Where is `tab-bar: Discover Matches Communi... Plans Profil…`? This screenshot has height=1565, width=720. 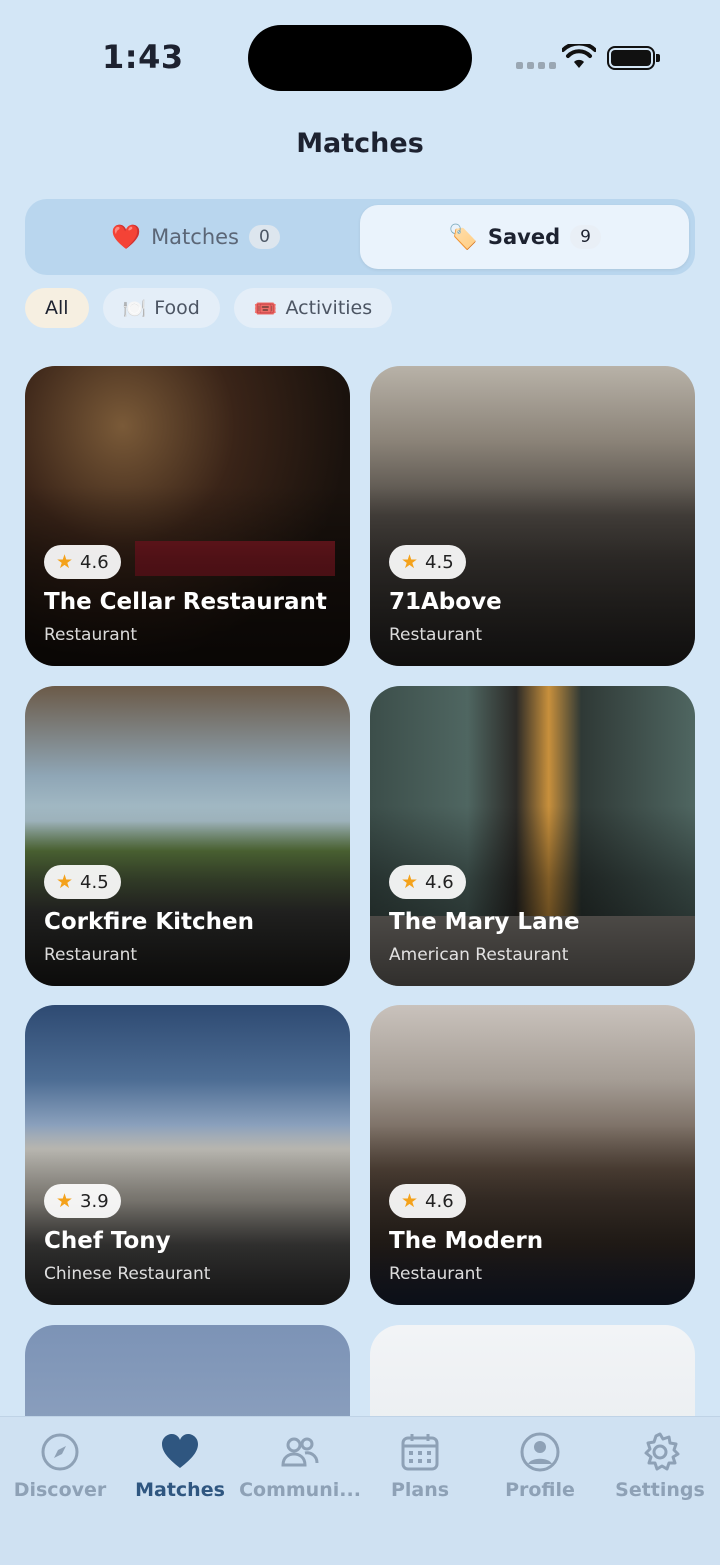 tab-bar: Discover Matches Communi... Plans Profil… is located at coordinates (360, 1490).